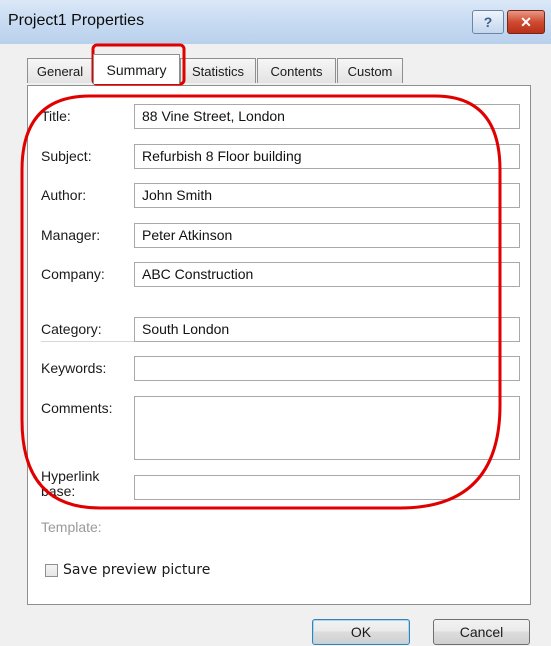 The width and height of the screenshot is (551, 646). Describe the element at coordinates (327, 487) in the screenshot. I see `hyperlink-base-field` at that location.